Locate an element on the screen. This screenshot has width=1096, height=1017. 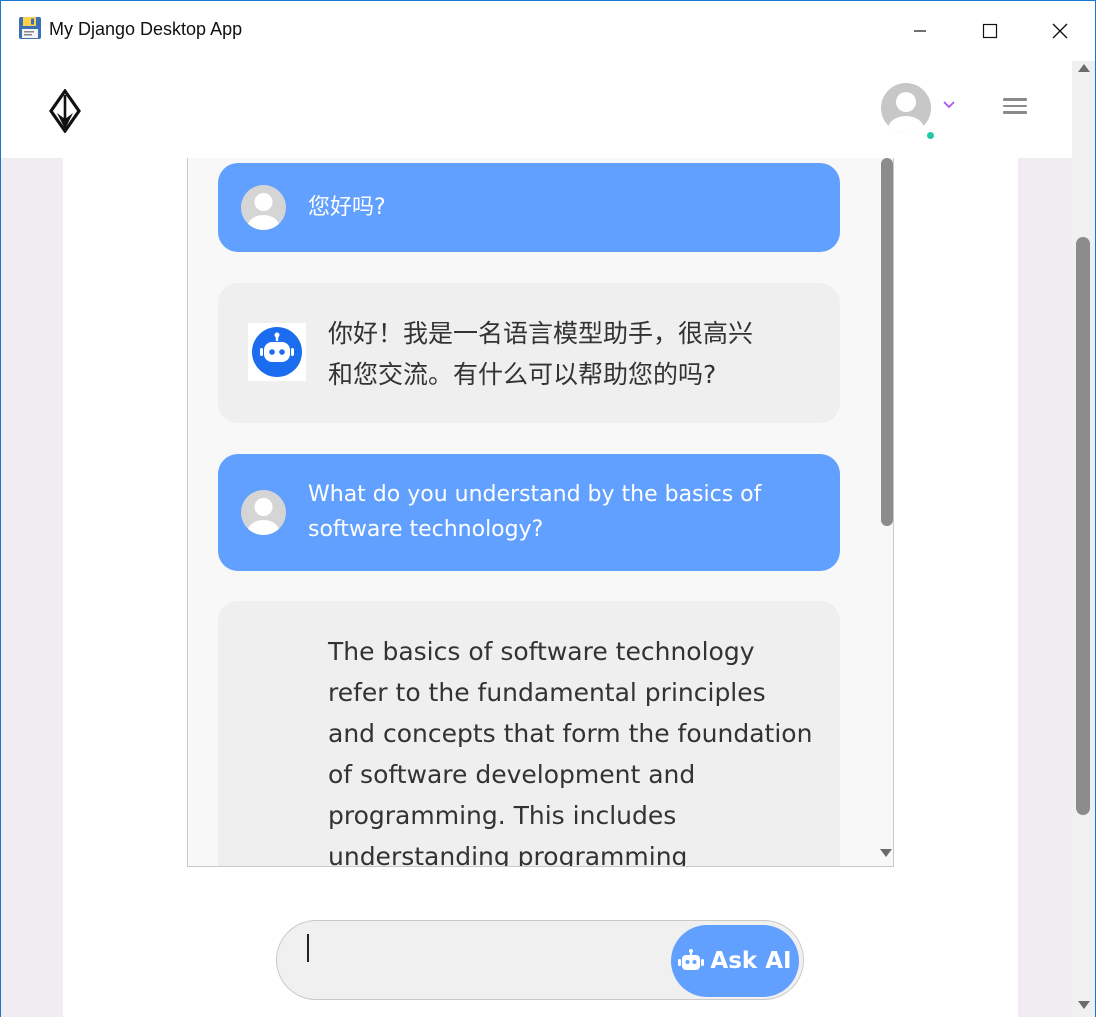
chat-scrollbar is located at coordinates (884, 512).